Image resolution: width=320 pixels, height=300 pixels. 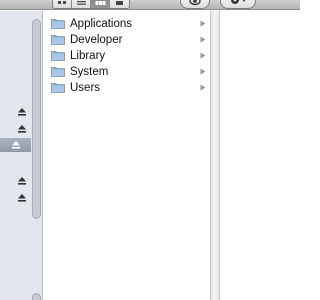 What do you see at coordinates (21, 155) in the screenshot?
I see `sidebar` at bounding box center [21, 155].